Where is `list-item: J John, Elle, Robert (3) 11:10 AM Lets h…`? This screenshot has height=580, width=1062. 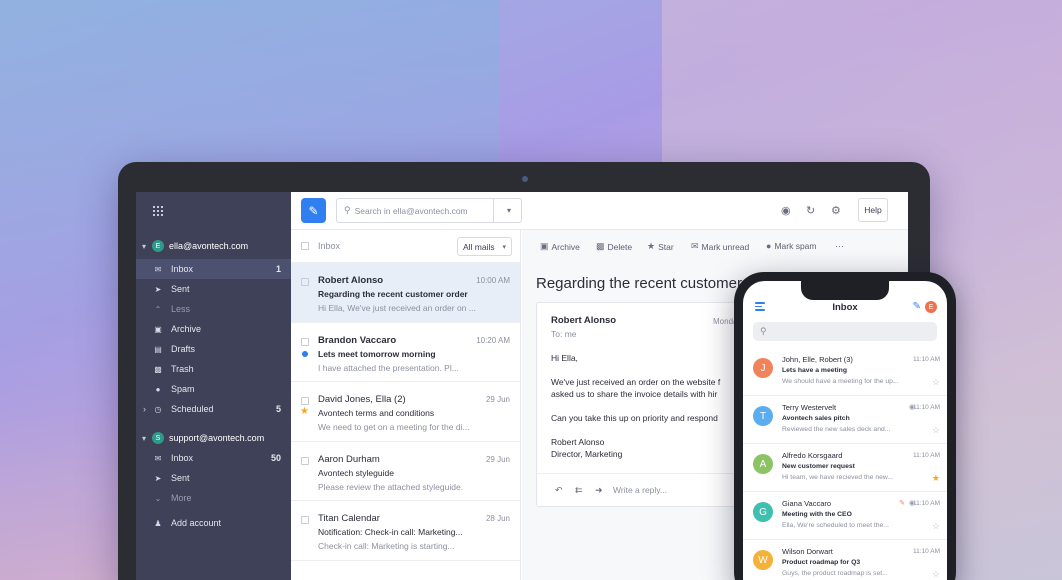
list-item: J John, Elle, Robert (3) 11:10 AM Lets h… is located at coordinates (845, 372).